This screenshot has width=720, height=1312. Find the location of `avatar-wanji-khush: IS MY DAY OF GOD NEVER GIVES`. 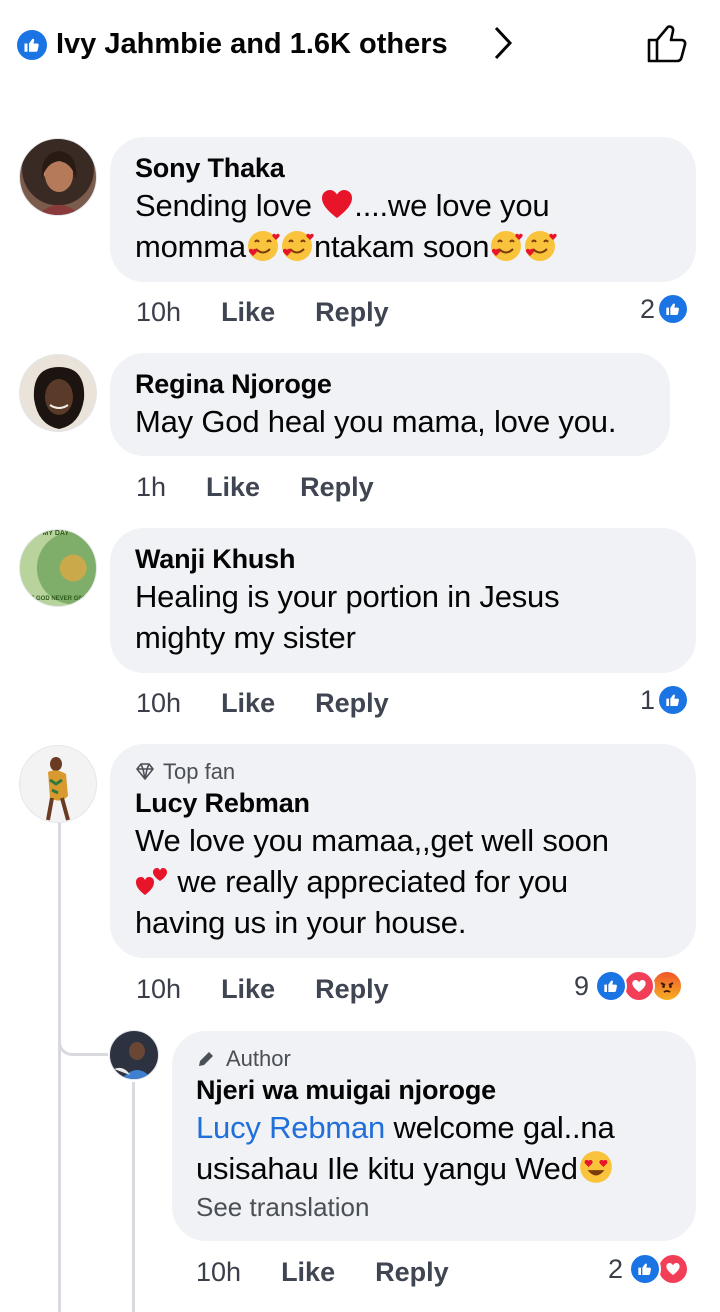

avatar-wanji-khush: IS MY DAY OF GOD NEVER GIVES is located at coordinates (58, 568).